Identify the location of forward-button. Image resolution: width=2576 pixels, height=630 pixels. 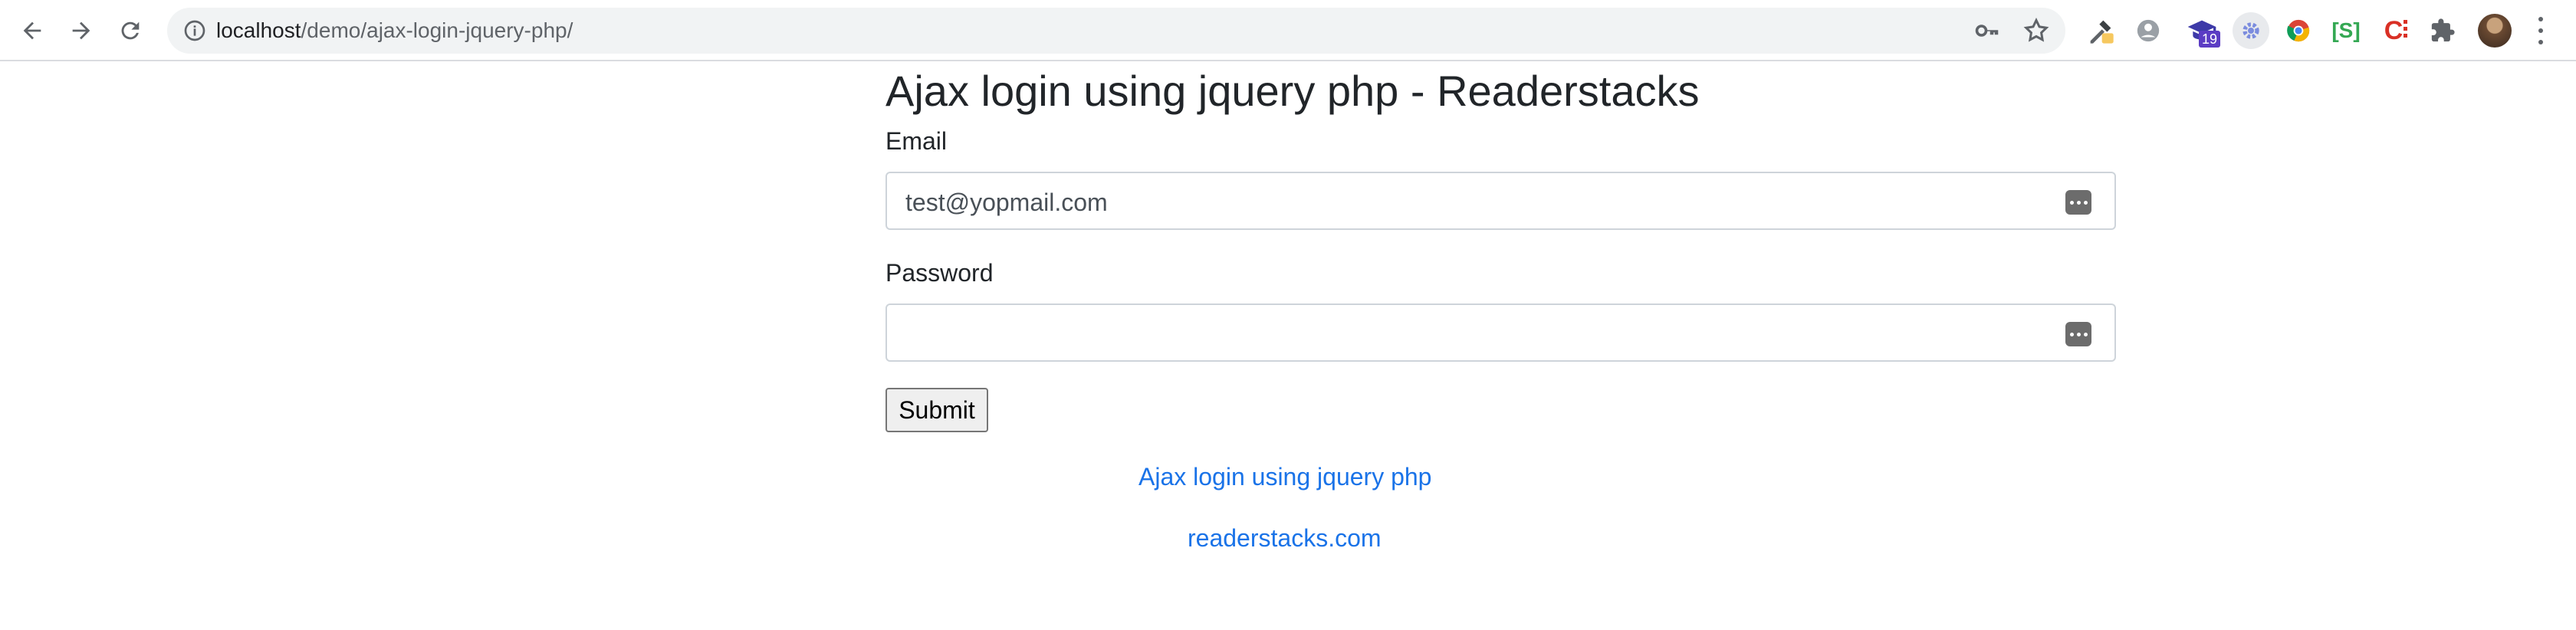
(81, 30).